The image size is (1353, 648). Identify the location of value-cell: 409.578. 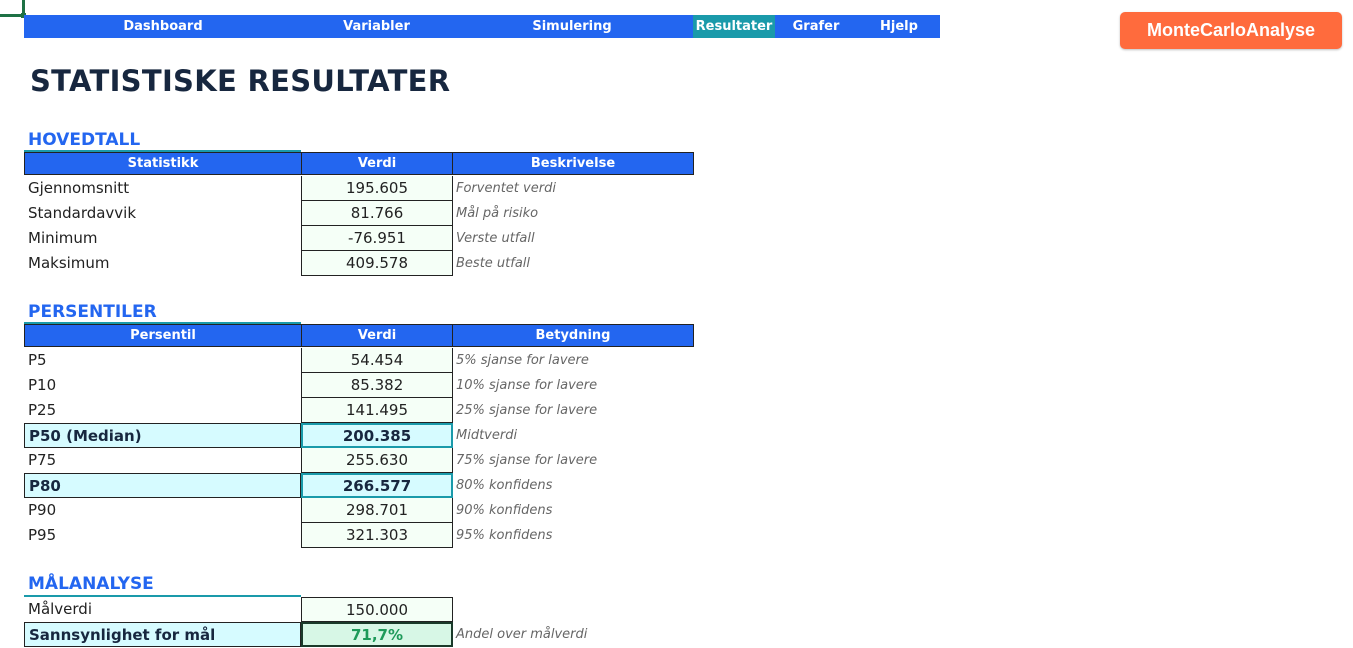
(377, 263).